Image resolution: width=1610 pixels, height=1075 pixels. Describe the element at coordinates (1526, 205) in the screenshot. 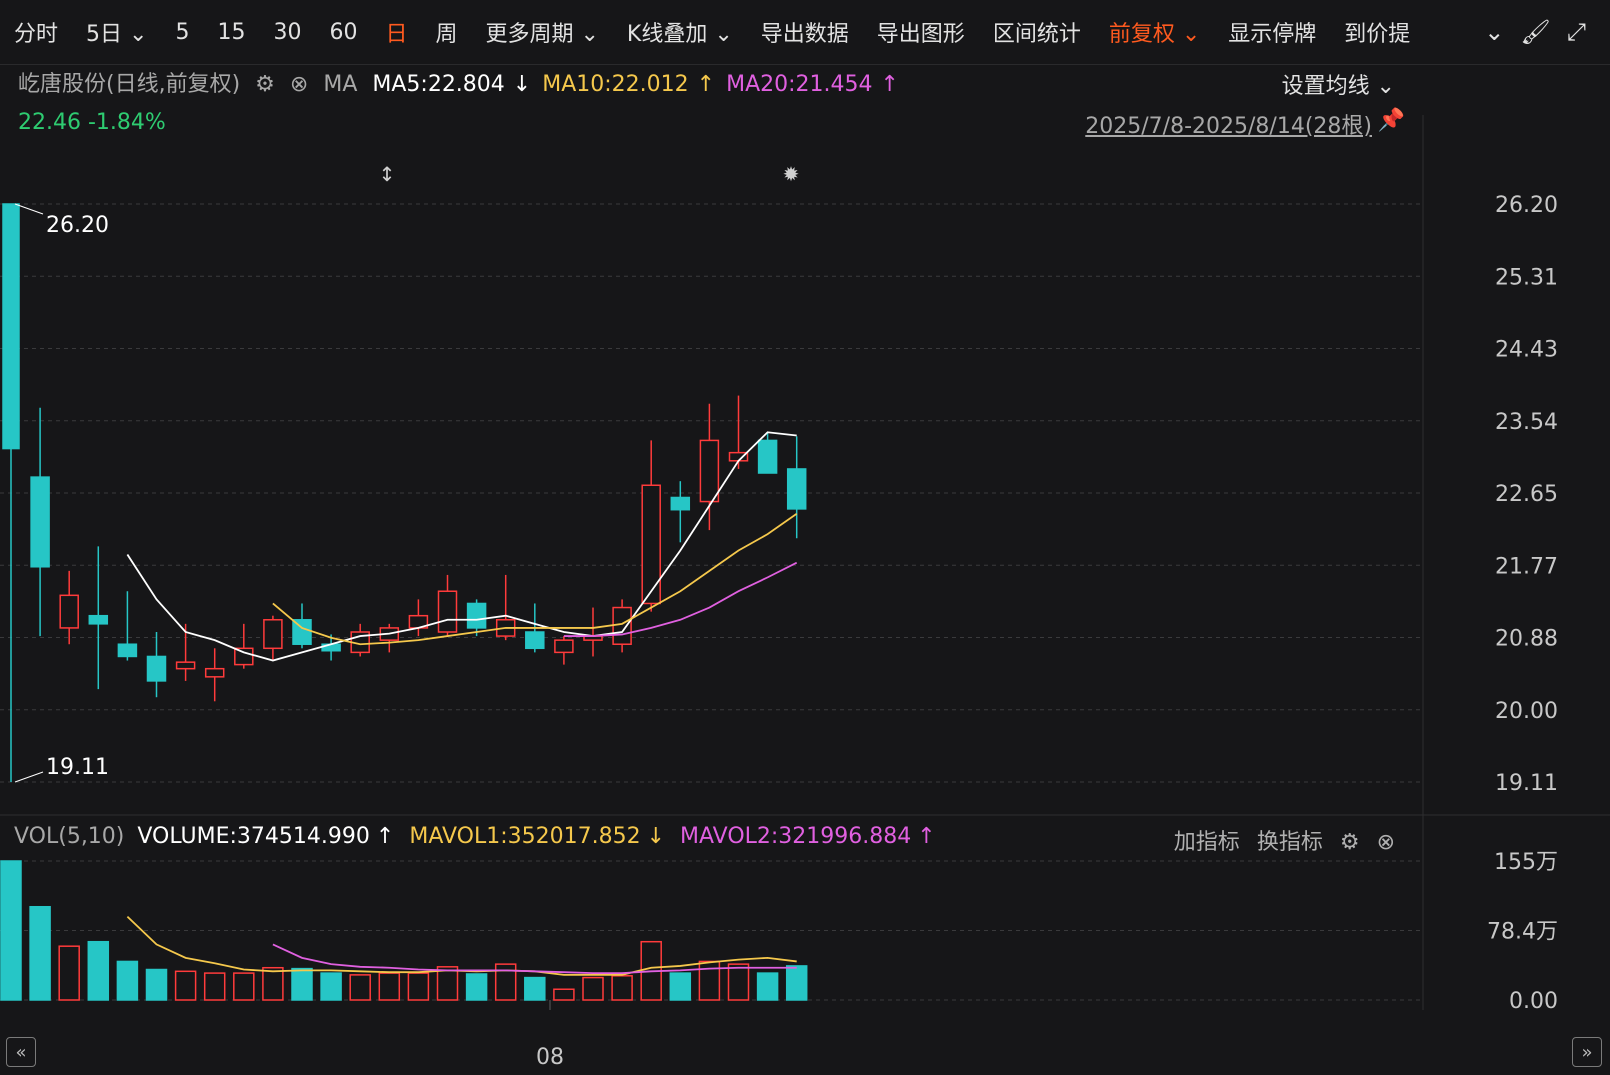

I see `price-tick-label: 26.20` at that location.